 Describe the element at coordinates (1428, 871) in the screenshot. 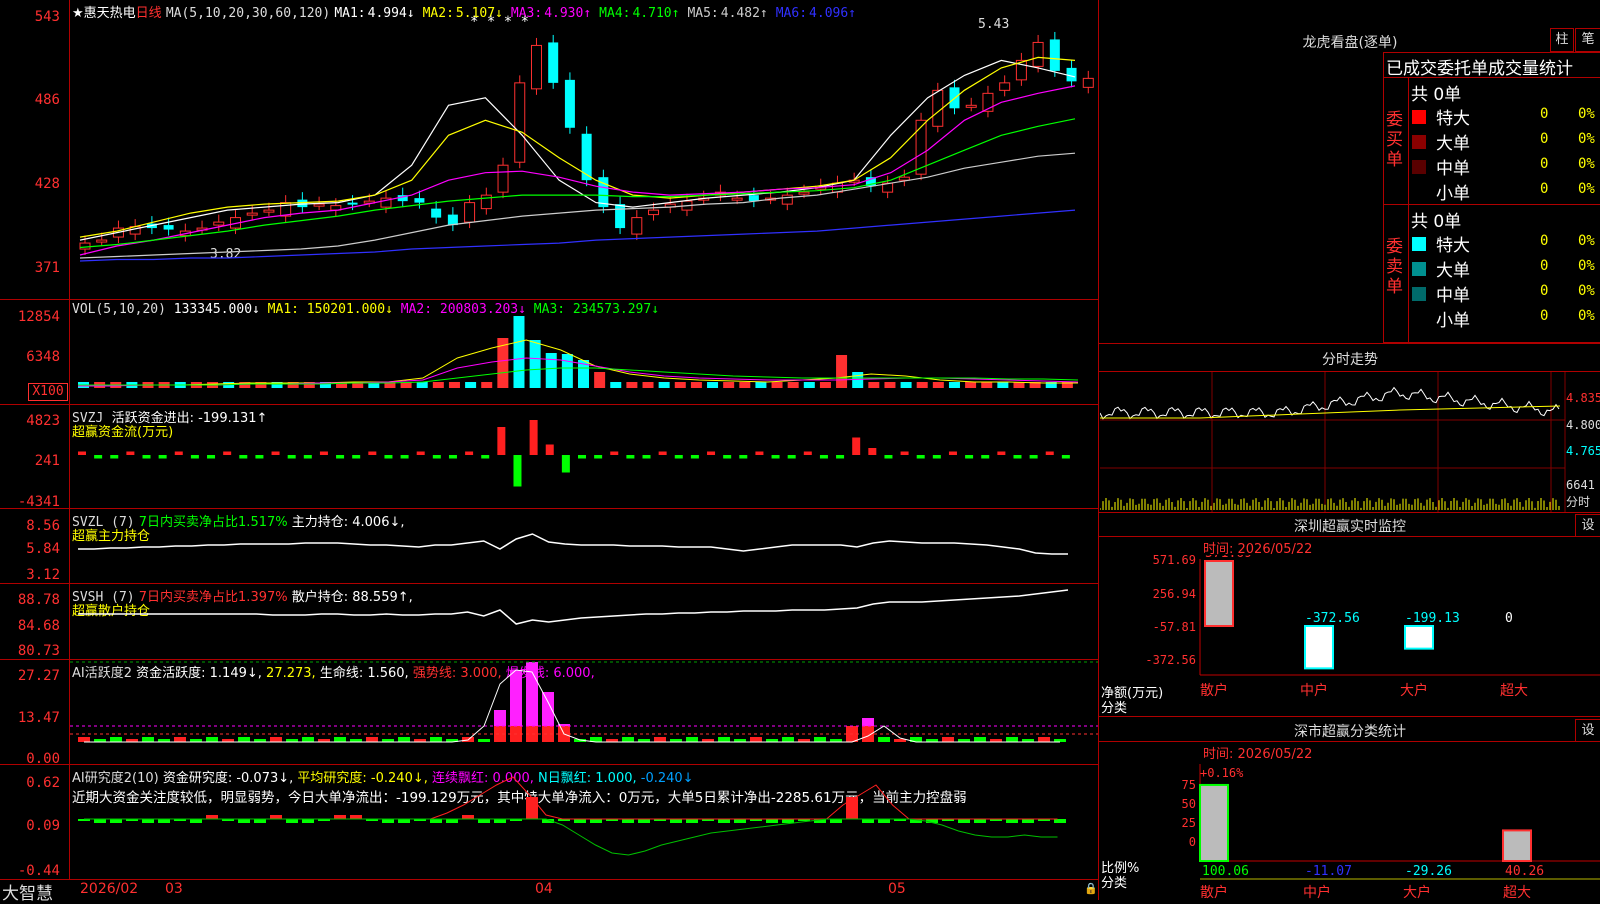

I see `classify-bar-value: -29.26` at that location.